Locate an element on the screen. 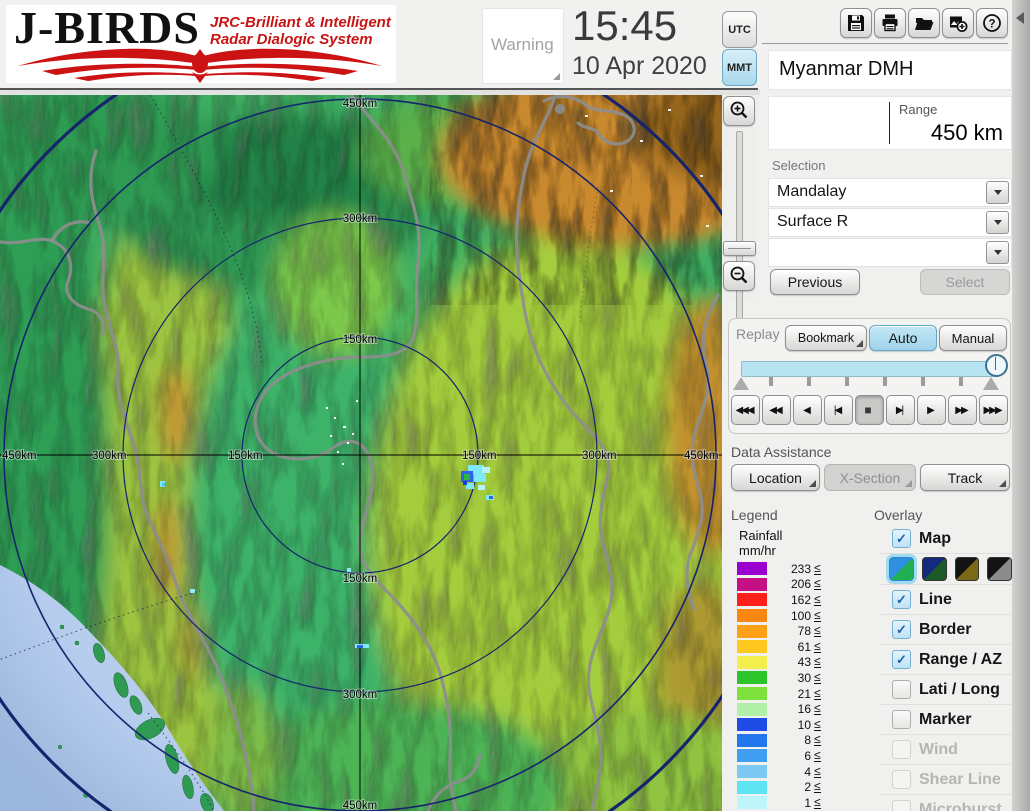 The image size is (1030, 811). location-button: Location is located at coordinates (775, 477).